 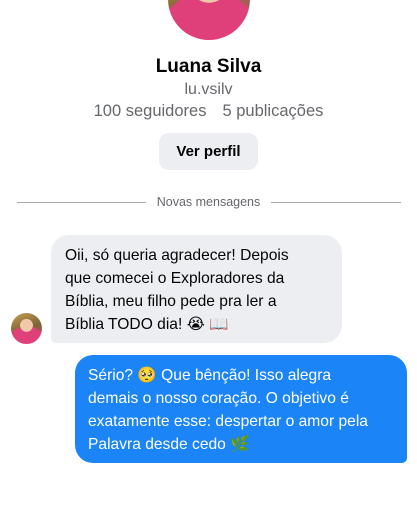 I want to click on profile-stats: 100 seguidores 5 publicações, so click(x=208, y=111).